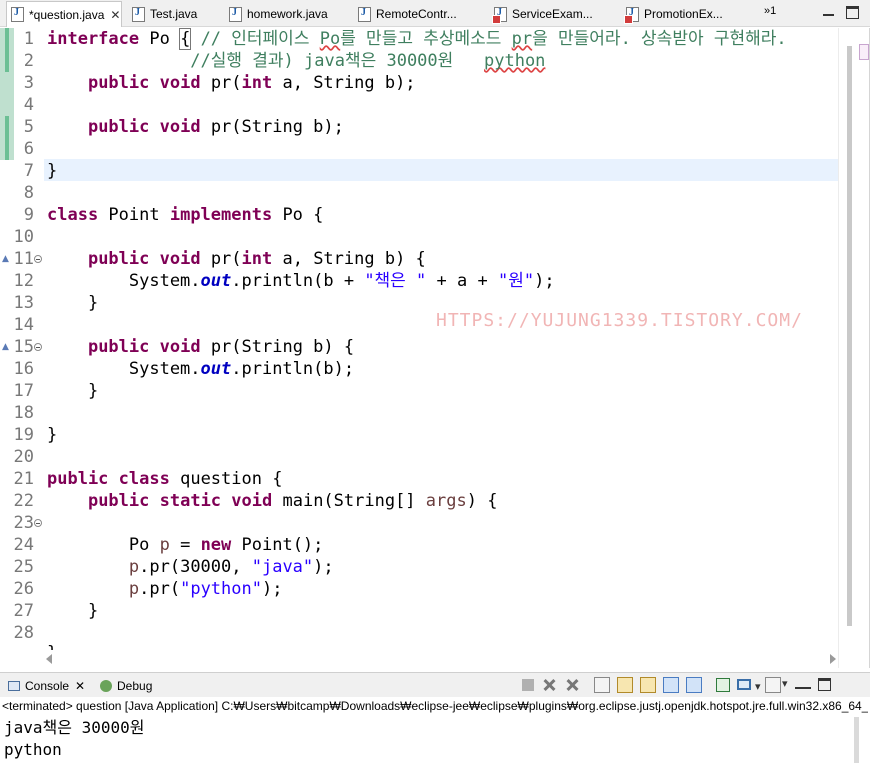  I want to click on tab-overflow-button: »1, so click(770, 11).